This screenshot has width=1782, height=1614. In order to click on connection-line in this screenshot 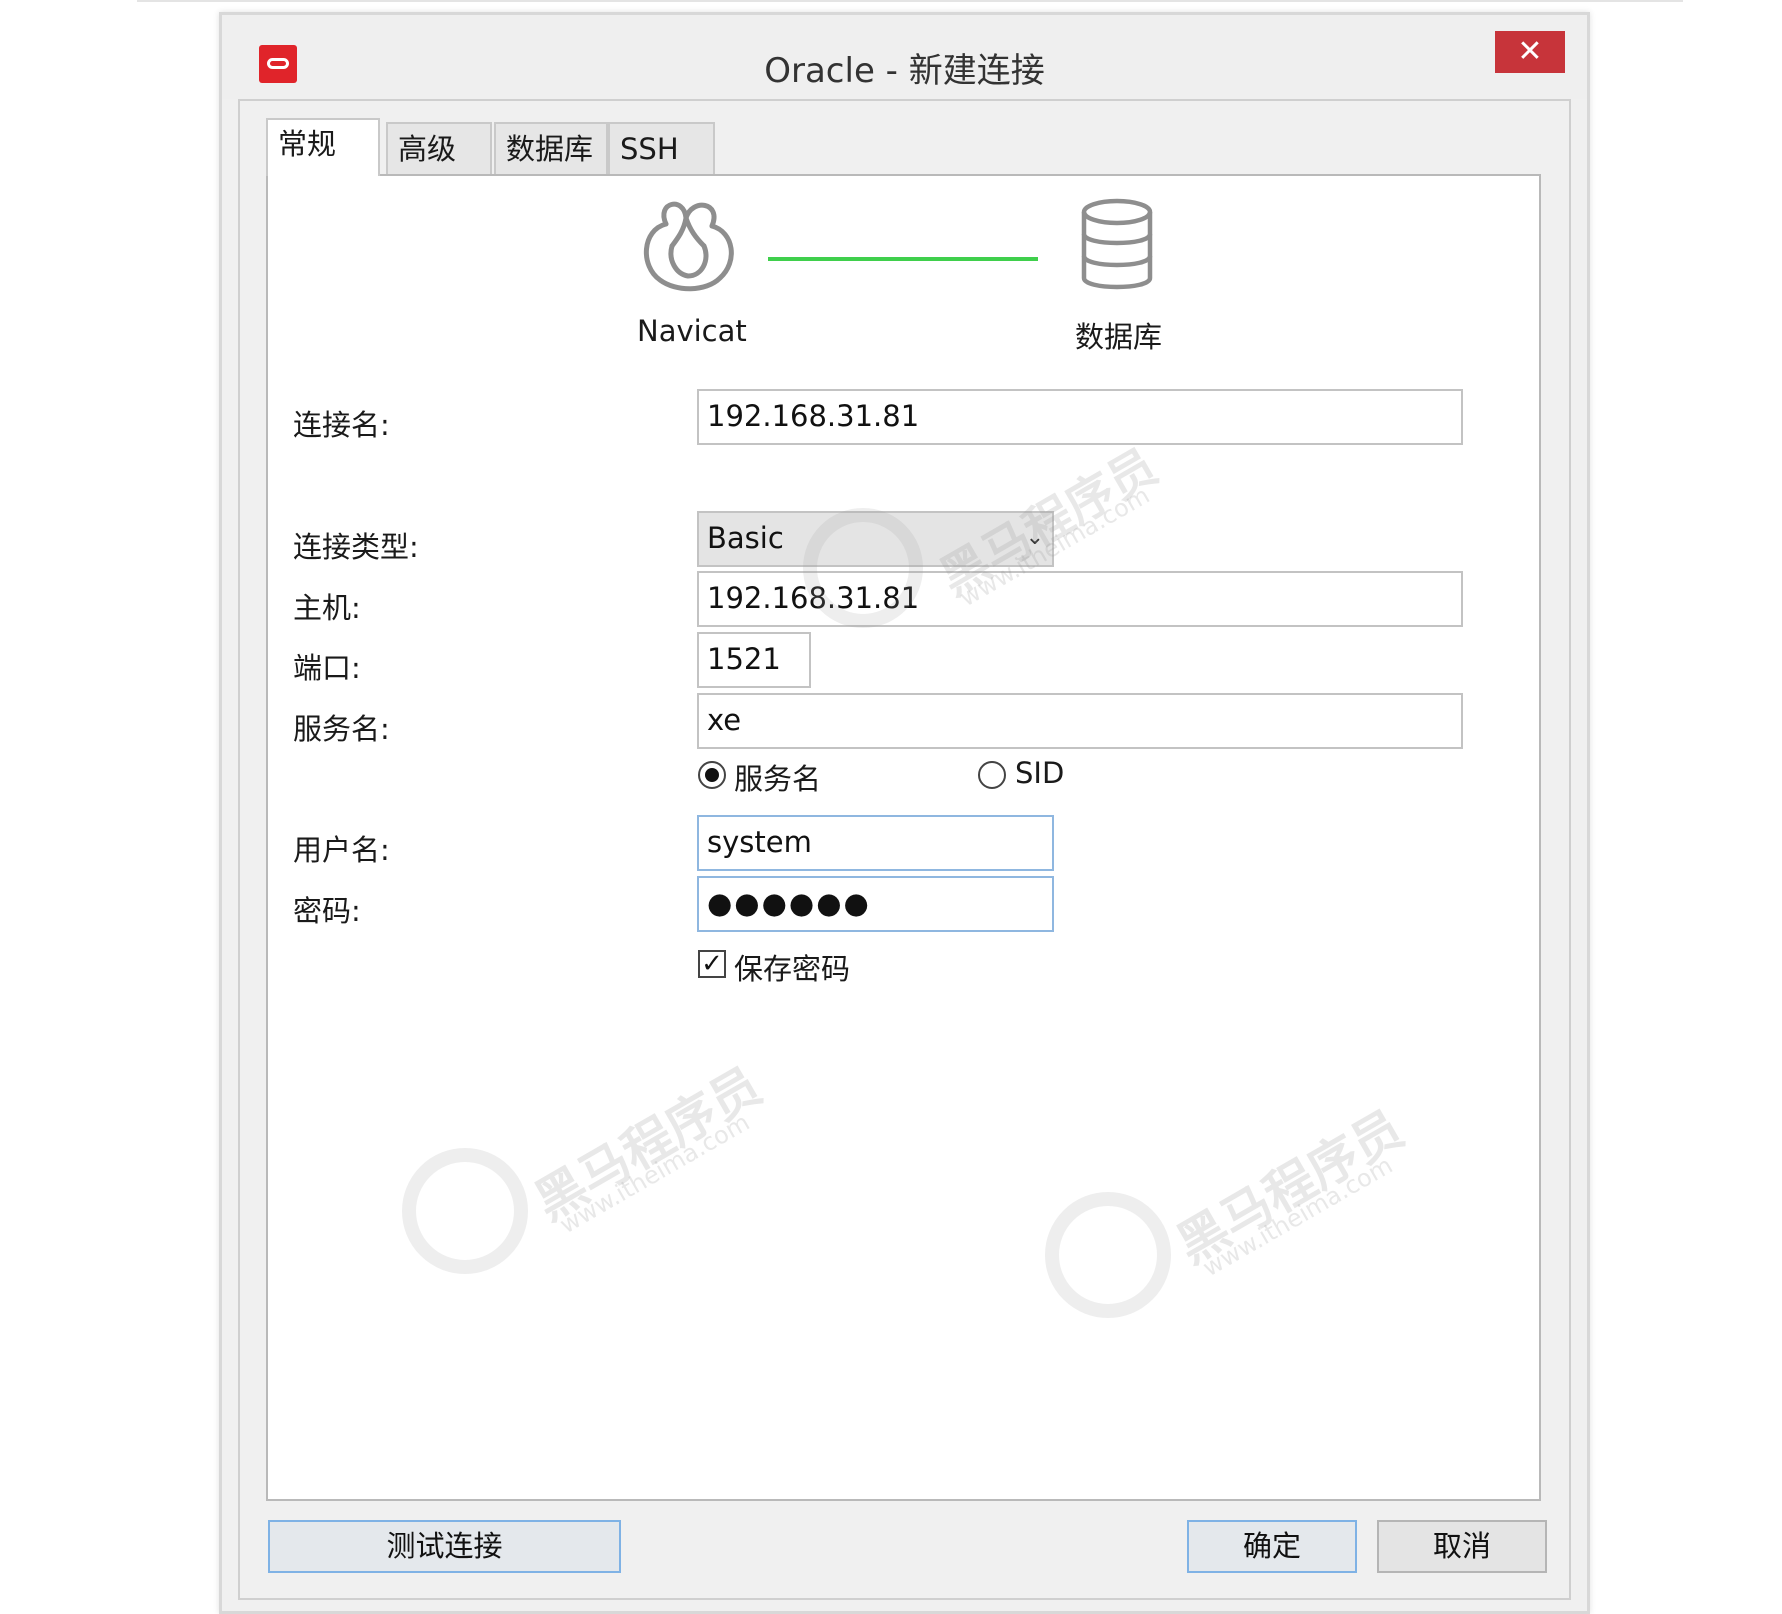, I will do `click(903, 259)`.